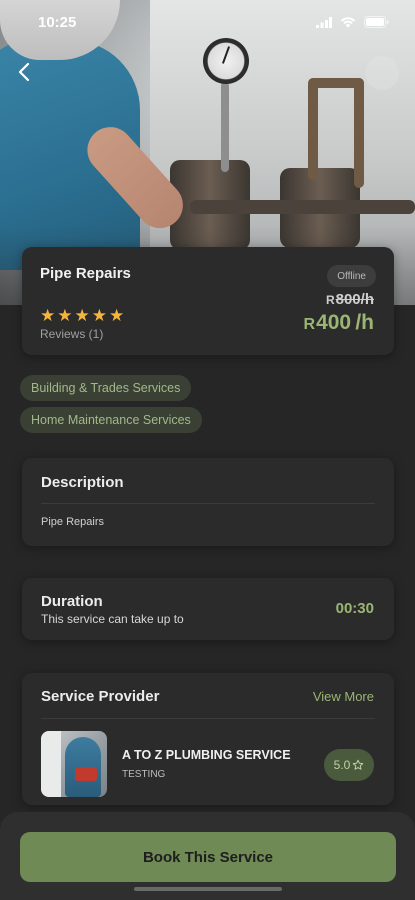  I want to click on provider-rating: 5.0, so click(342, 765).